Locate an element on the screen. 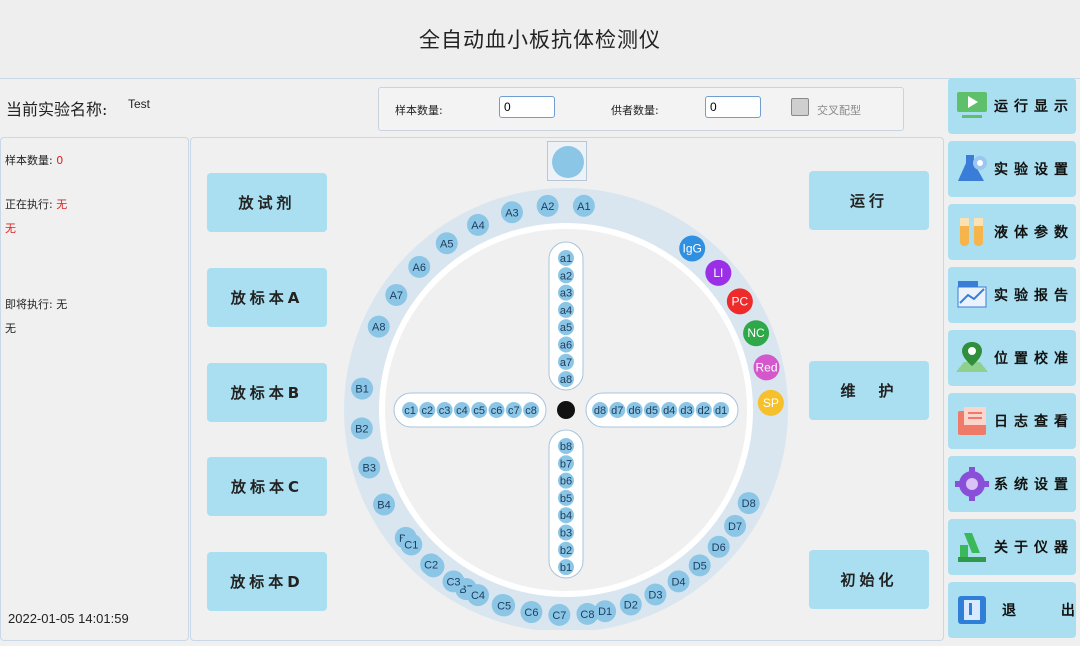  ring-well-c6: C6 is located at coordinates (531, 612).